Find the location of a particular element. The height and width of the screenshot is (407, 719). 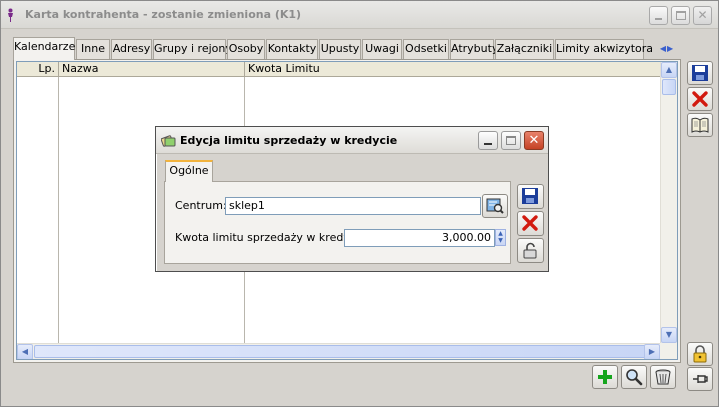

close-button: ✕ is located at coordinates (702, 15).